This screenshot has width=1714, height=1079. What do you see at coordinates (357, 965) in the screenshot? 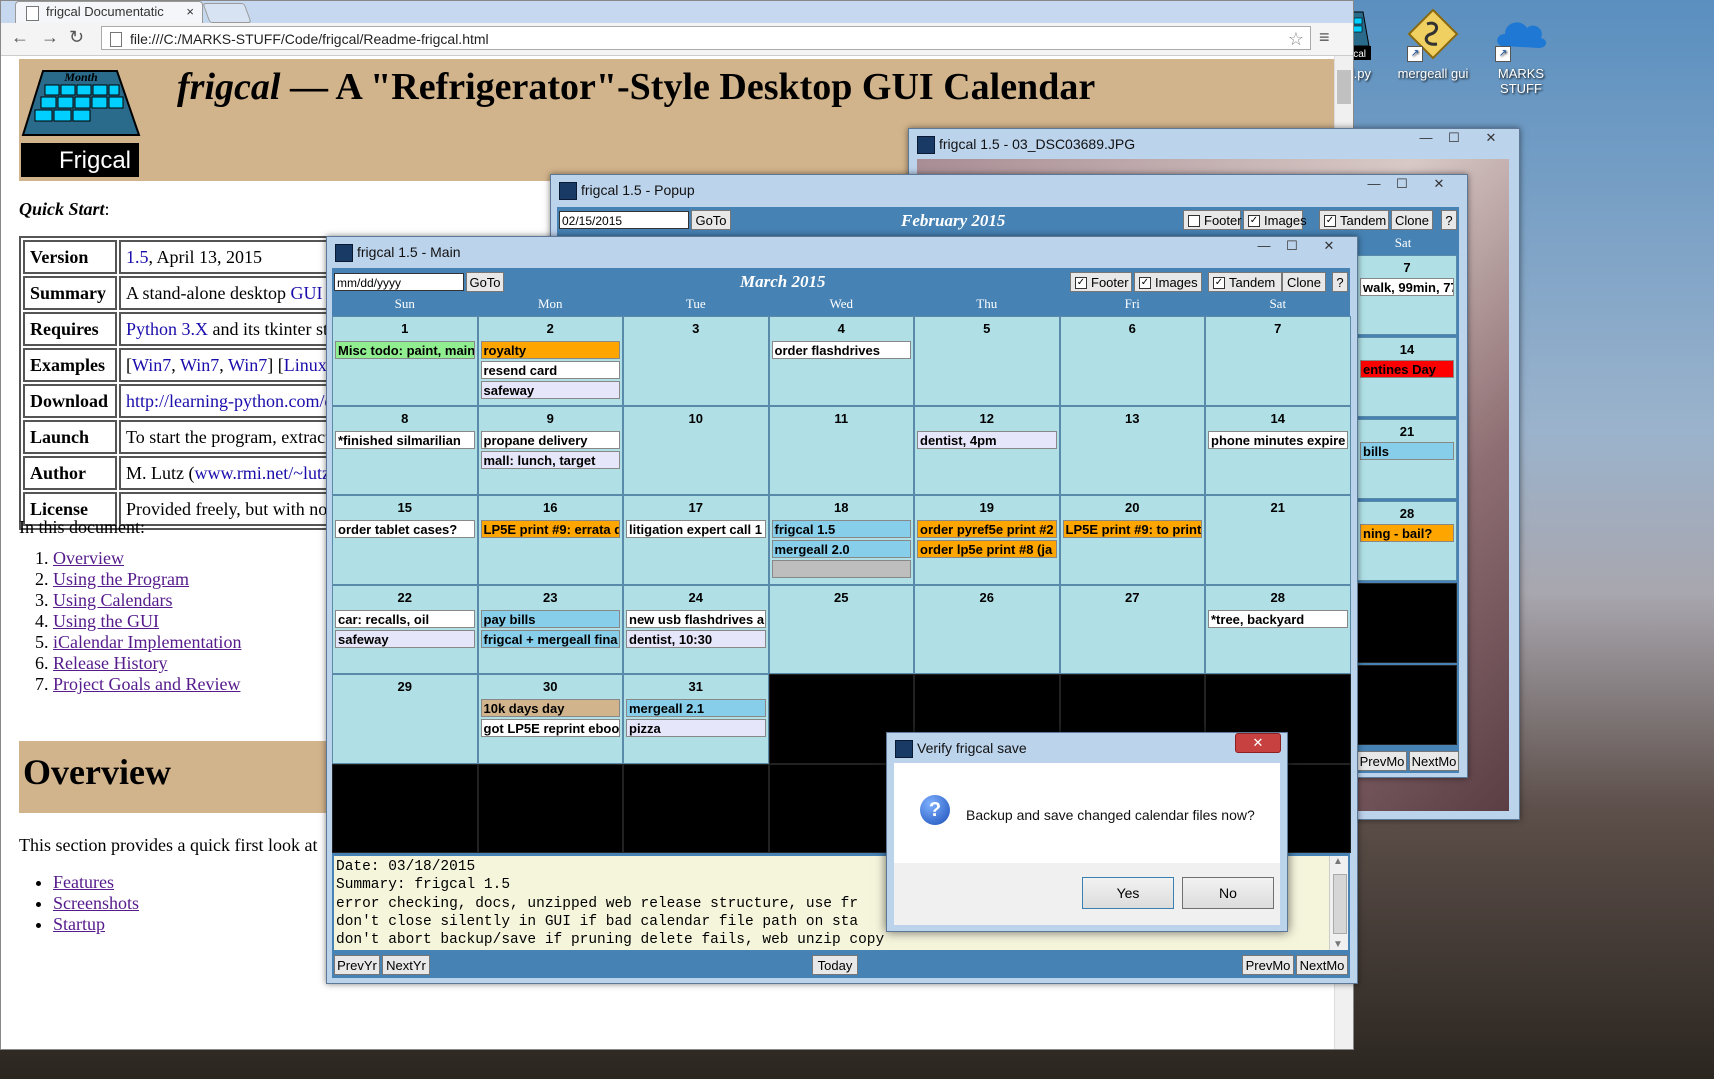
I see `prev-year-button: PrevYr` at bounding box center [357, 965].